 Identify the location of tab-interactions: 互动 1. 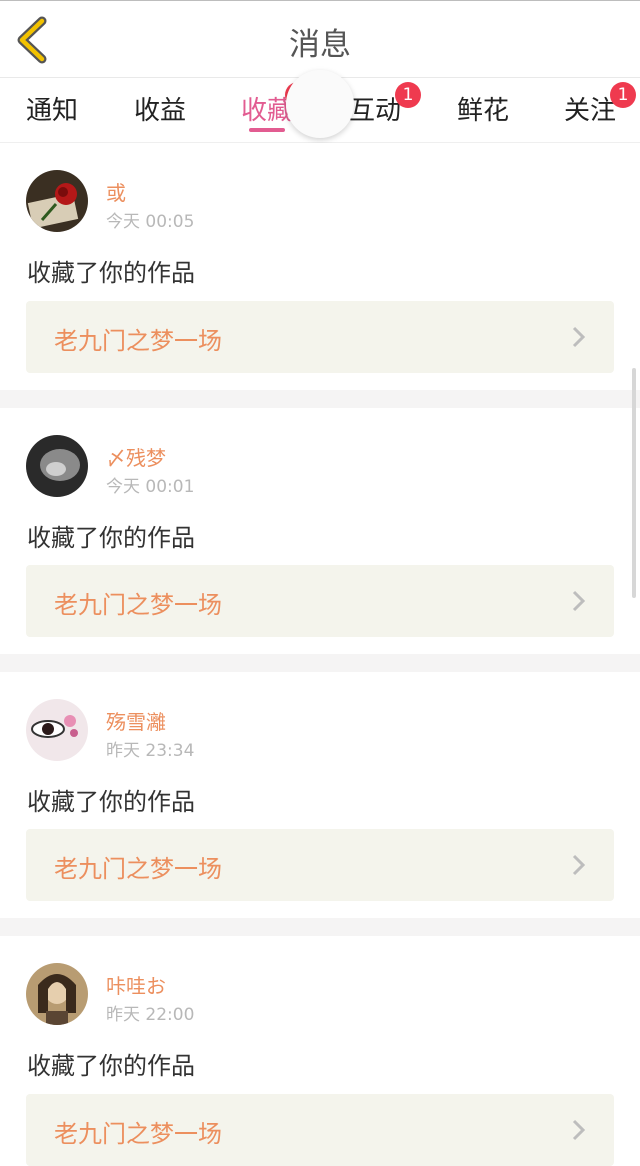
(385, 104).